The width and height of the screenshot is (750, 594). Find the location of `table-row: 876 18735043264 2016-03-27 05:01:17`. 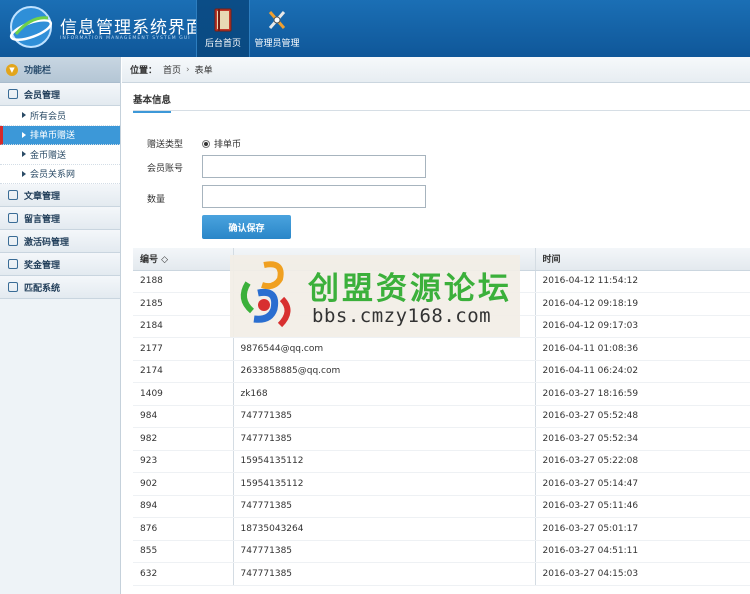

table-row: 876 18735043264 2016-03-27 05:01:17 is located at coordinates (441, 529).